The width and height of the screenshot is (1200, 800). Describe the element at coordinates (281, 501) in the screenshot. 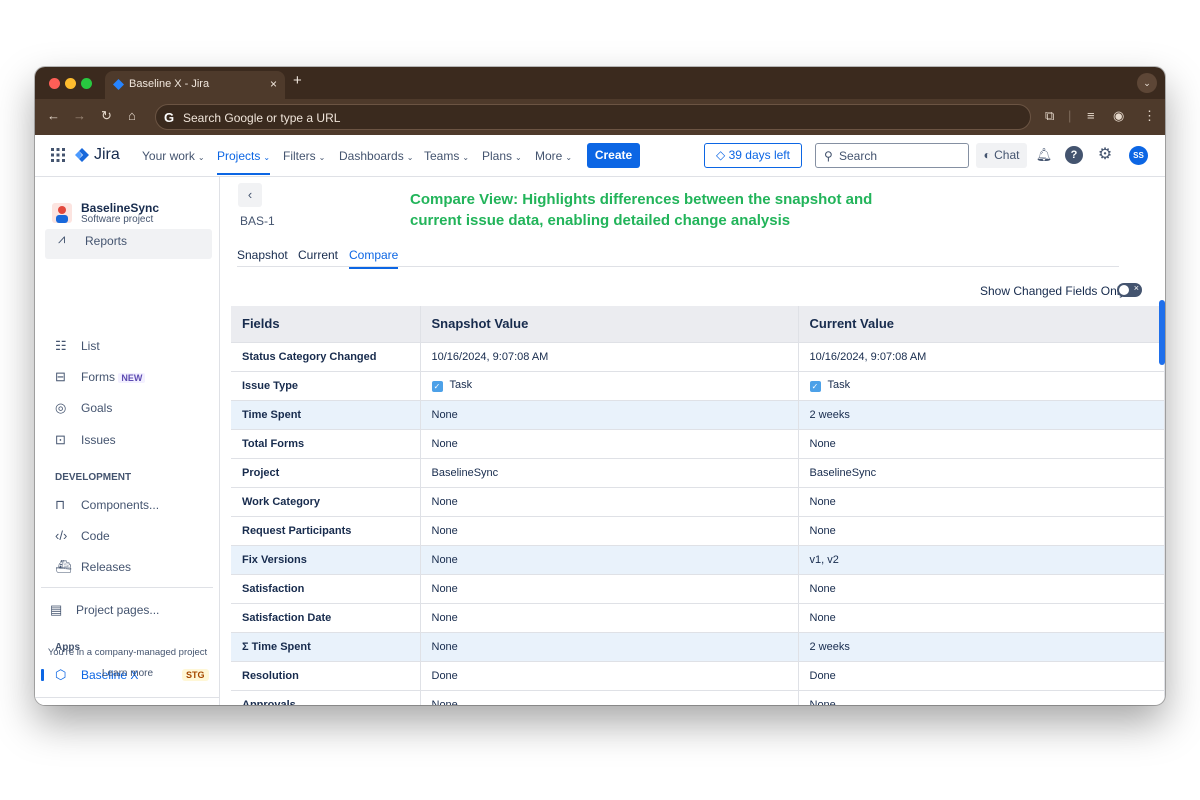

I see `field-cell-text: Work Category` at that location.